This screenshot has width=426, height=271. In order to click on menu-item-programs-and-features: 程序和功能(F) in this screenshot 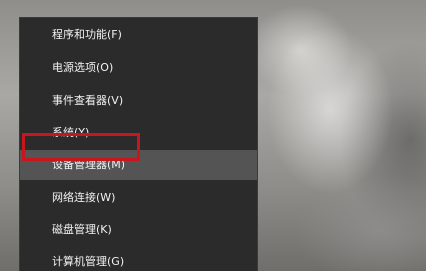, I will do `click(138, 35)`.